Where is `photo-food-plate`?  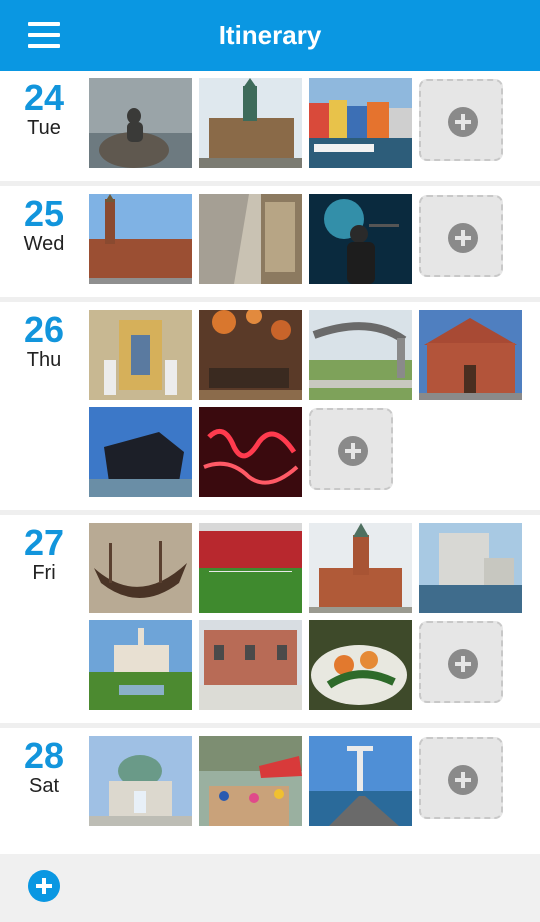
photo-food-plate is located at coordinates (360, 665).